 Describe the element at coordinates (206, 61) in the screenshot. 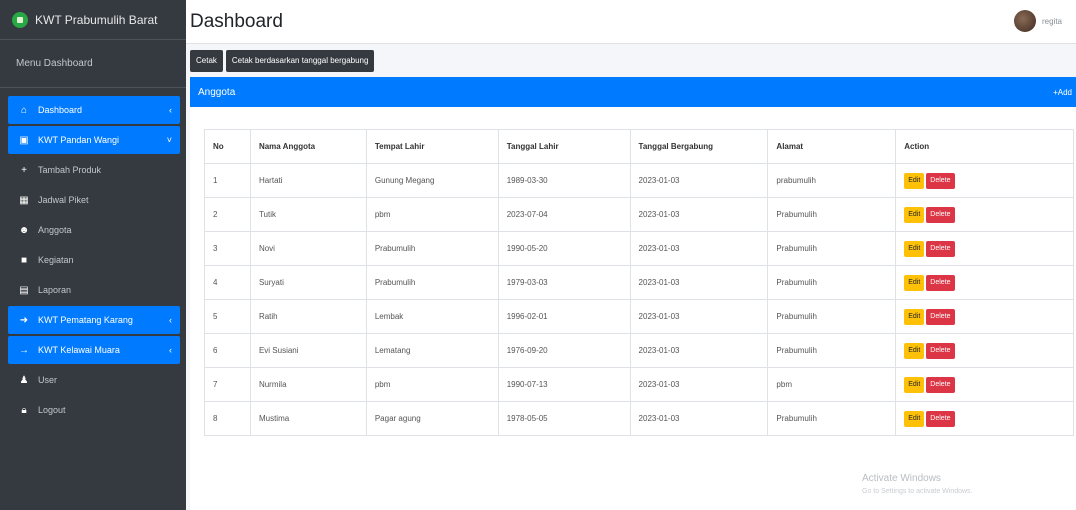

I see `cetak-button: Cetak` at that location.